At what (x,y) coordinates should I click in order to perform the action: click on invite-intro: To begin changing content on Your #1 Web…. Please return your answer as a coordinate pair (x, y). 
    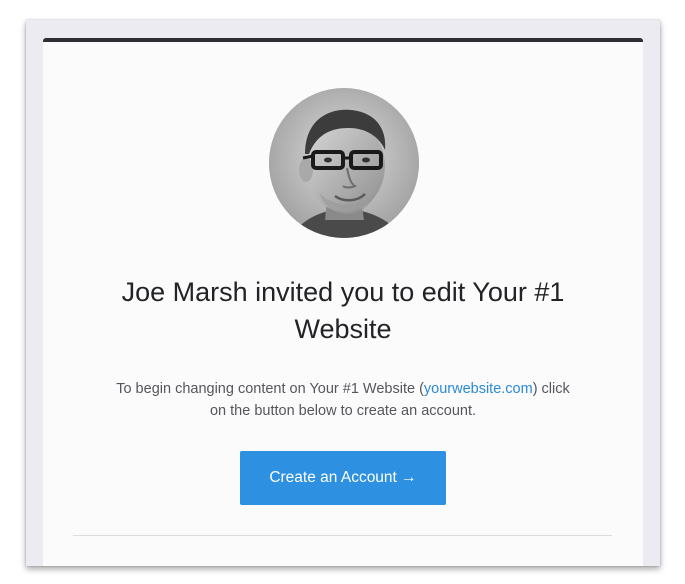
    Looking at the image, I should click on (343, 400).